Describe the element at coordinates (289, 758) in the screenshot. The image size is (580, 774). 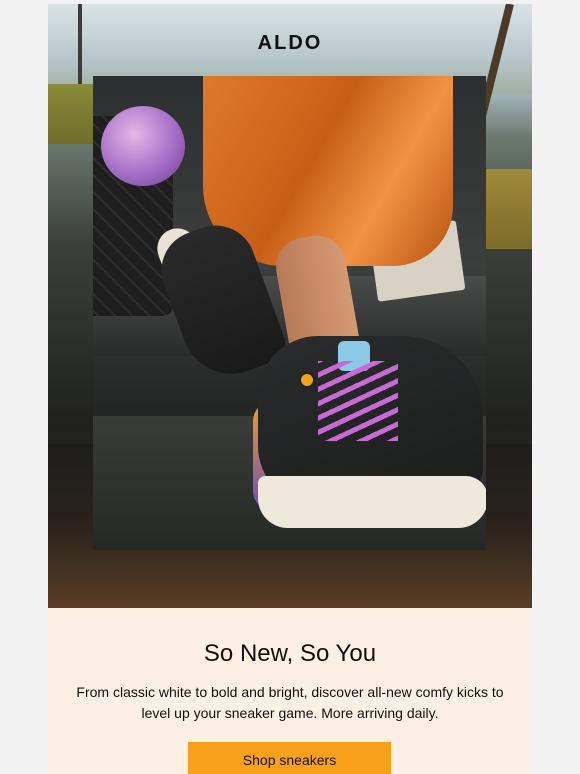
I see `shop-sneakers-button: Shop sneakers` at that location.